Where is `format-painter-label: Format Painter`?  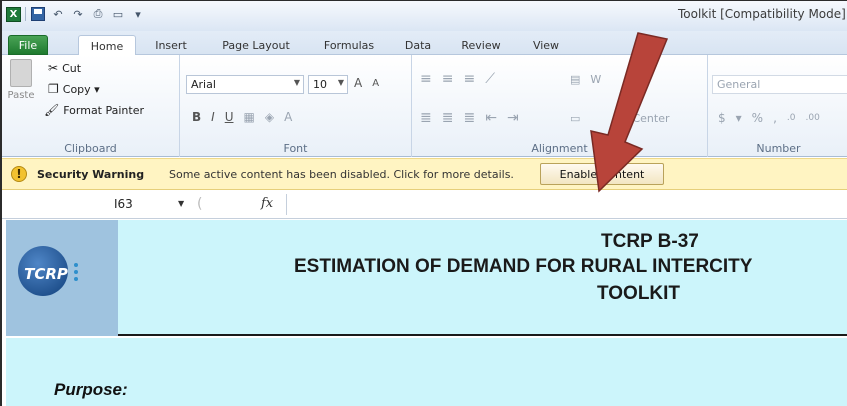
format-painter-label: Format Painter is located at coordinates (104, 110).